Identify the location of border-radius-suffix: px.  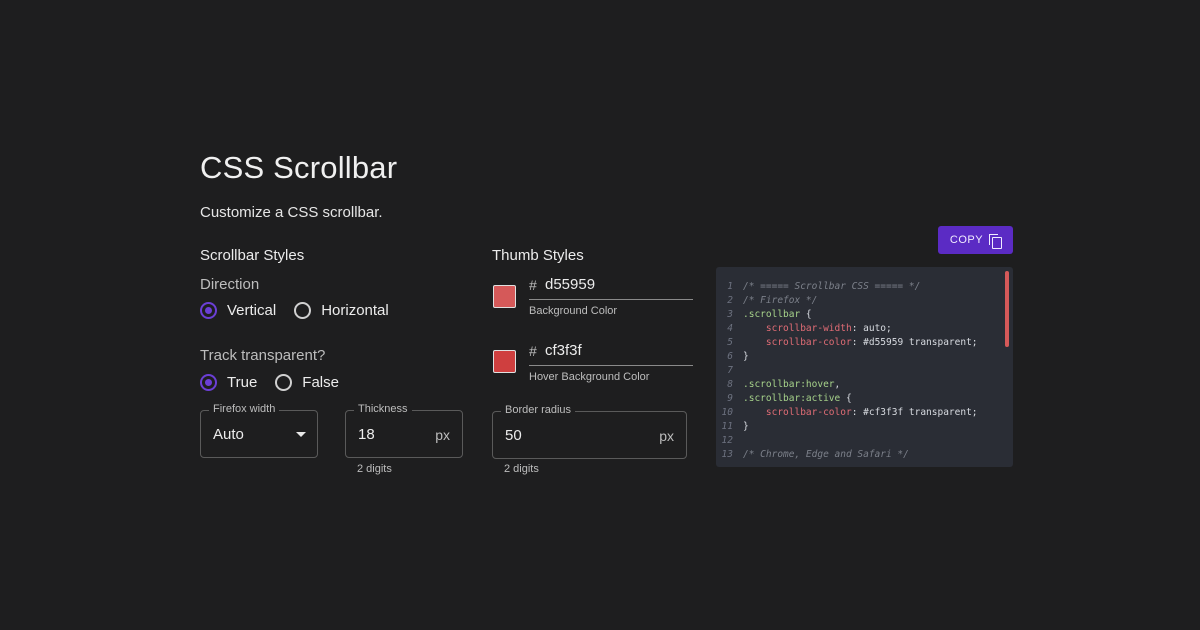
(666, 436).